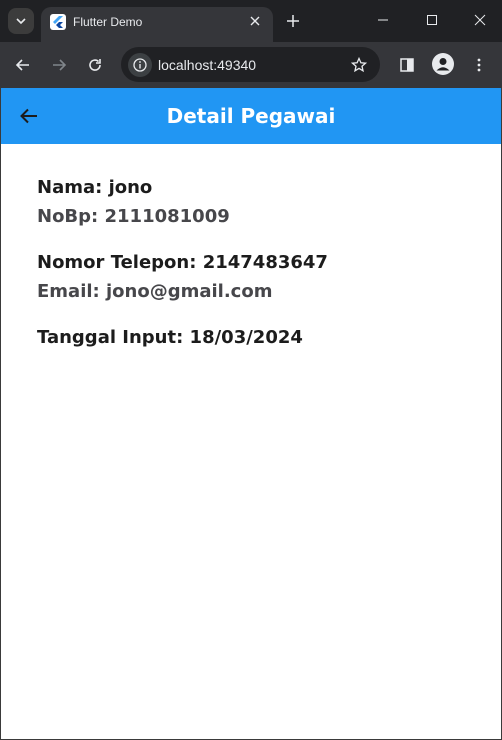 This screenshot has height=740, width=502. What do you see at coordinates (207, 65) in the screenshot?
I see `url-text: localhost:49340` at bounding box center [207, 65].